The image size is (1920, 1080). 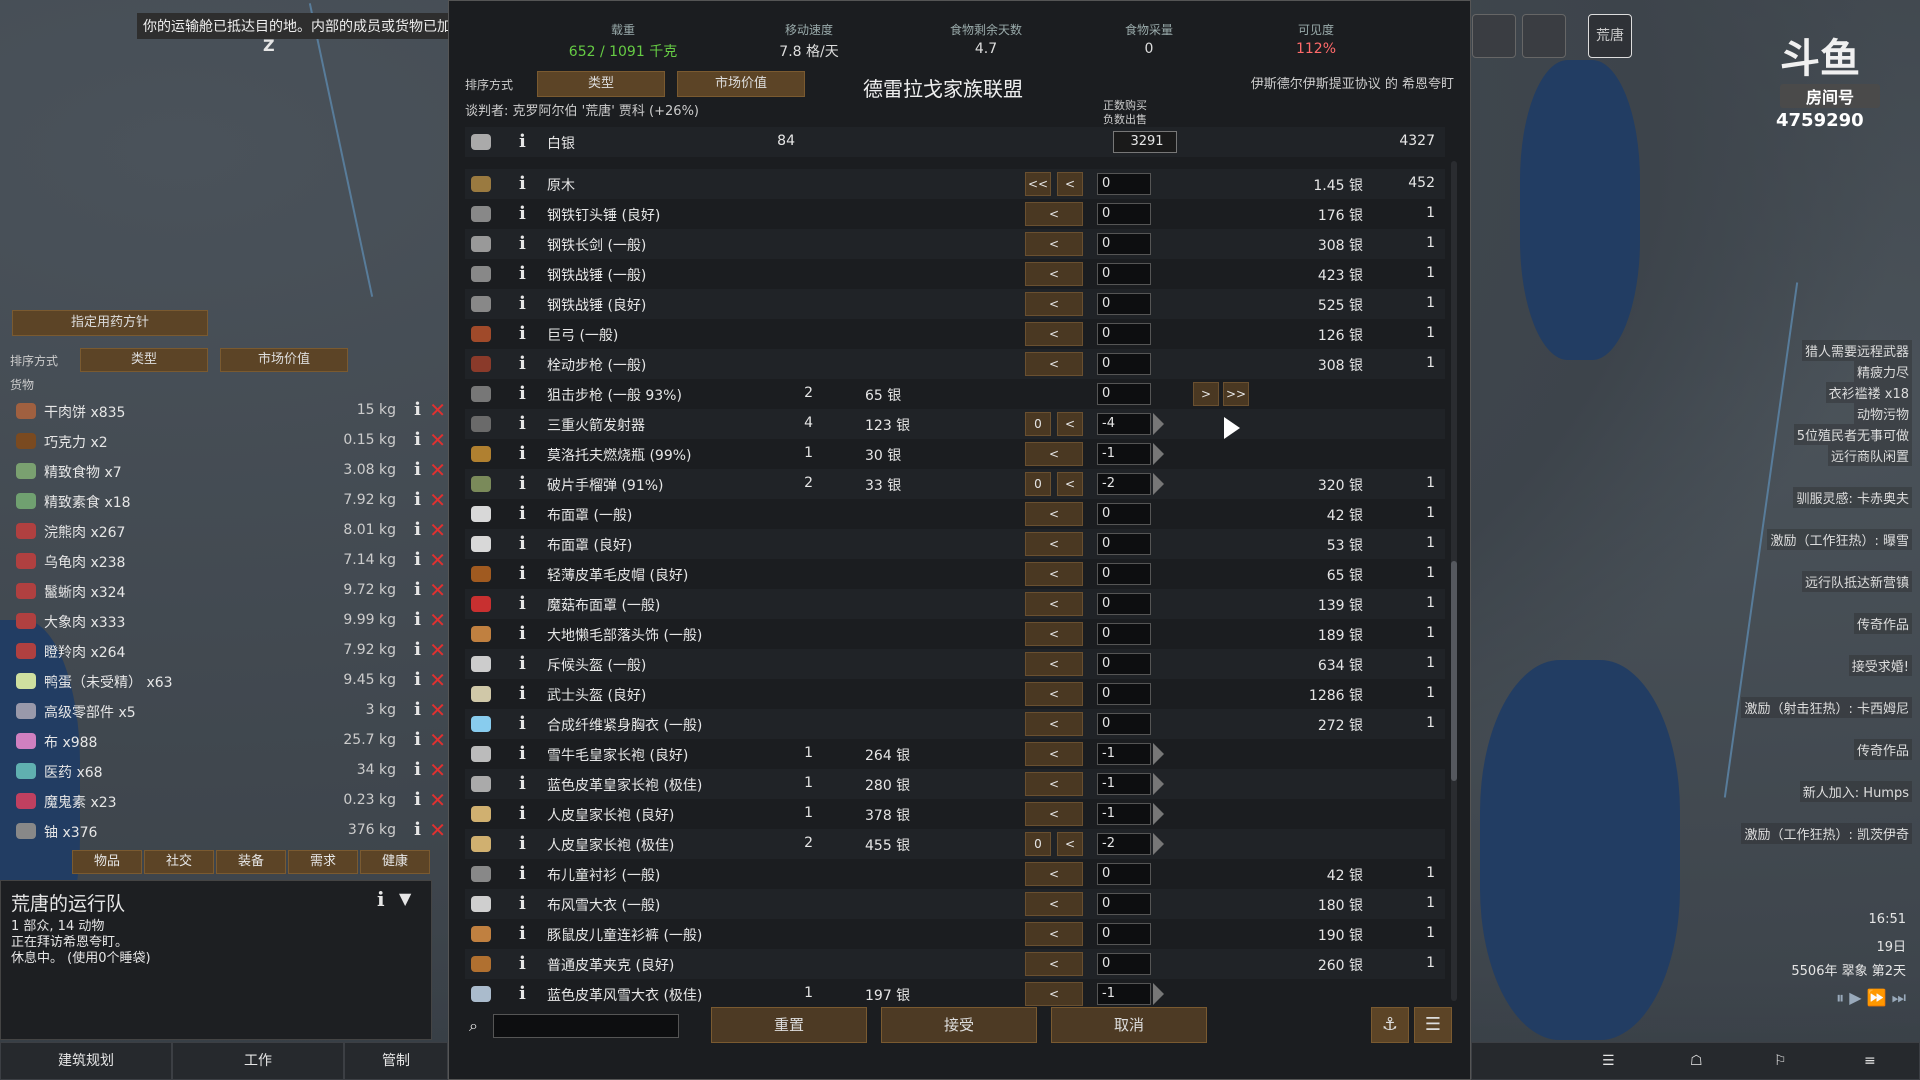 I want to click on cargo-row: 浣熊肉 x267 8.01 kg i ✕, so click(x=228, y=531).